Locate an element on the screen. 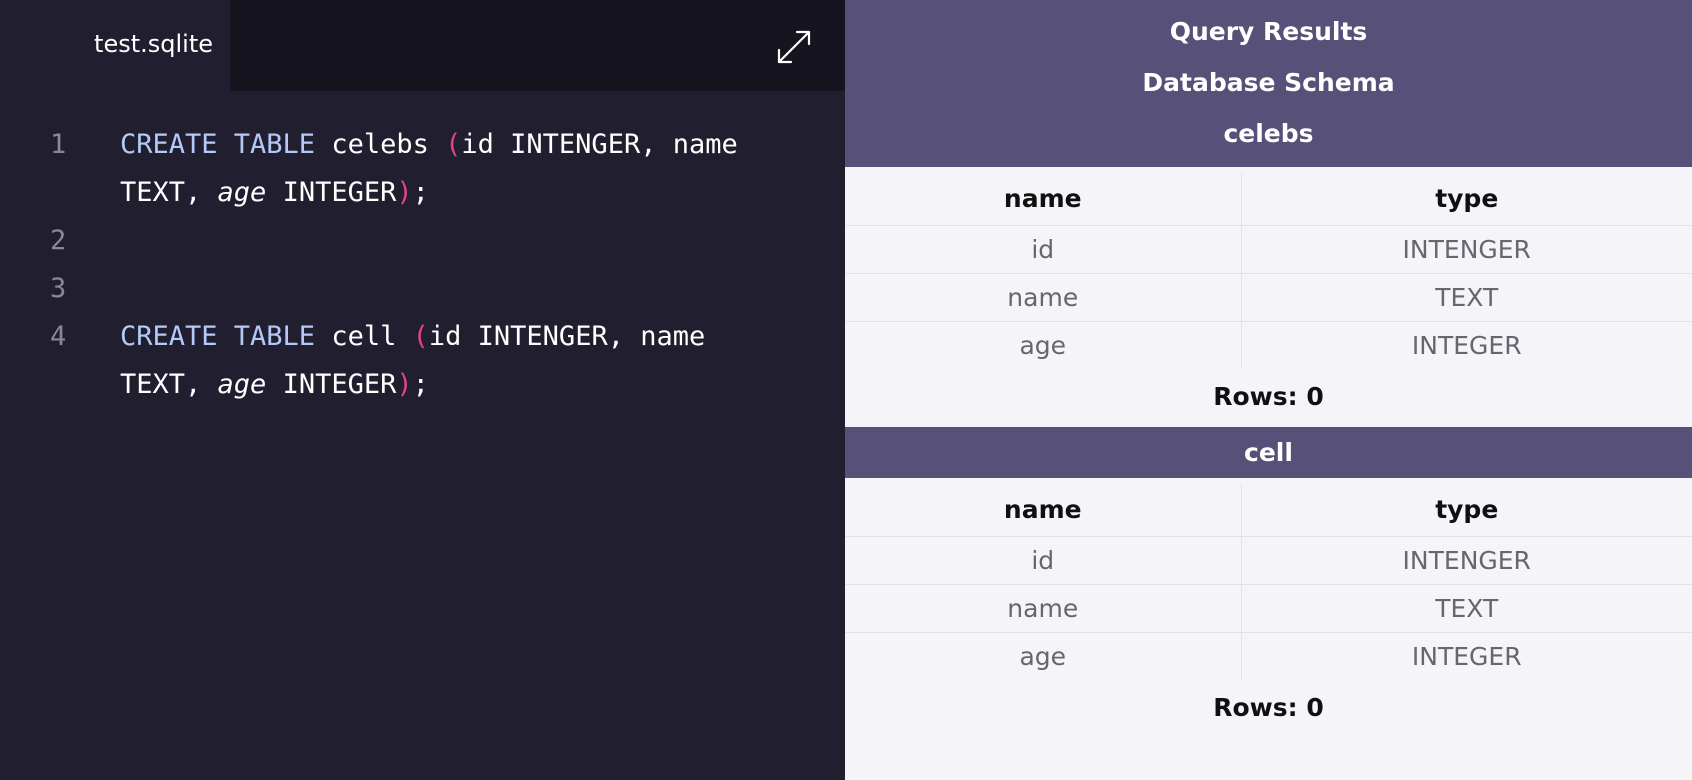 The image size is (1692, 780). line-number: 4 is located at coordinates (58, 336).